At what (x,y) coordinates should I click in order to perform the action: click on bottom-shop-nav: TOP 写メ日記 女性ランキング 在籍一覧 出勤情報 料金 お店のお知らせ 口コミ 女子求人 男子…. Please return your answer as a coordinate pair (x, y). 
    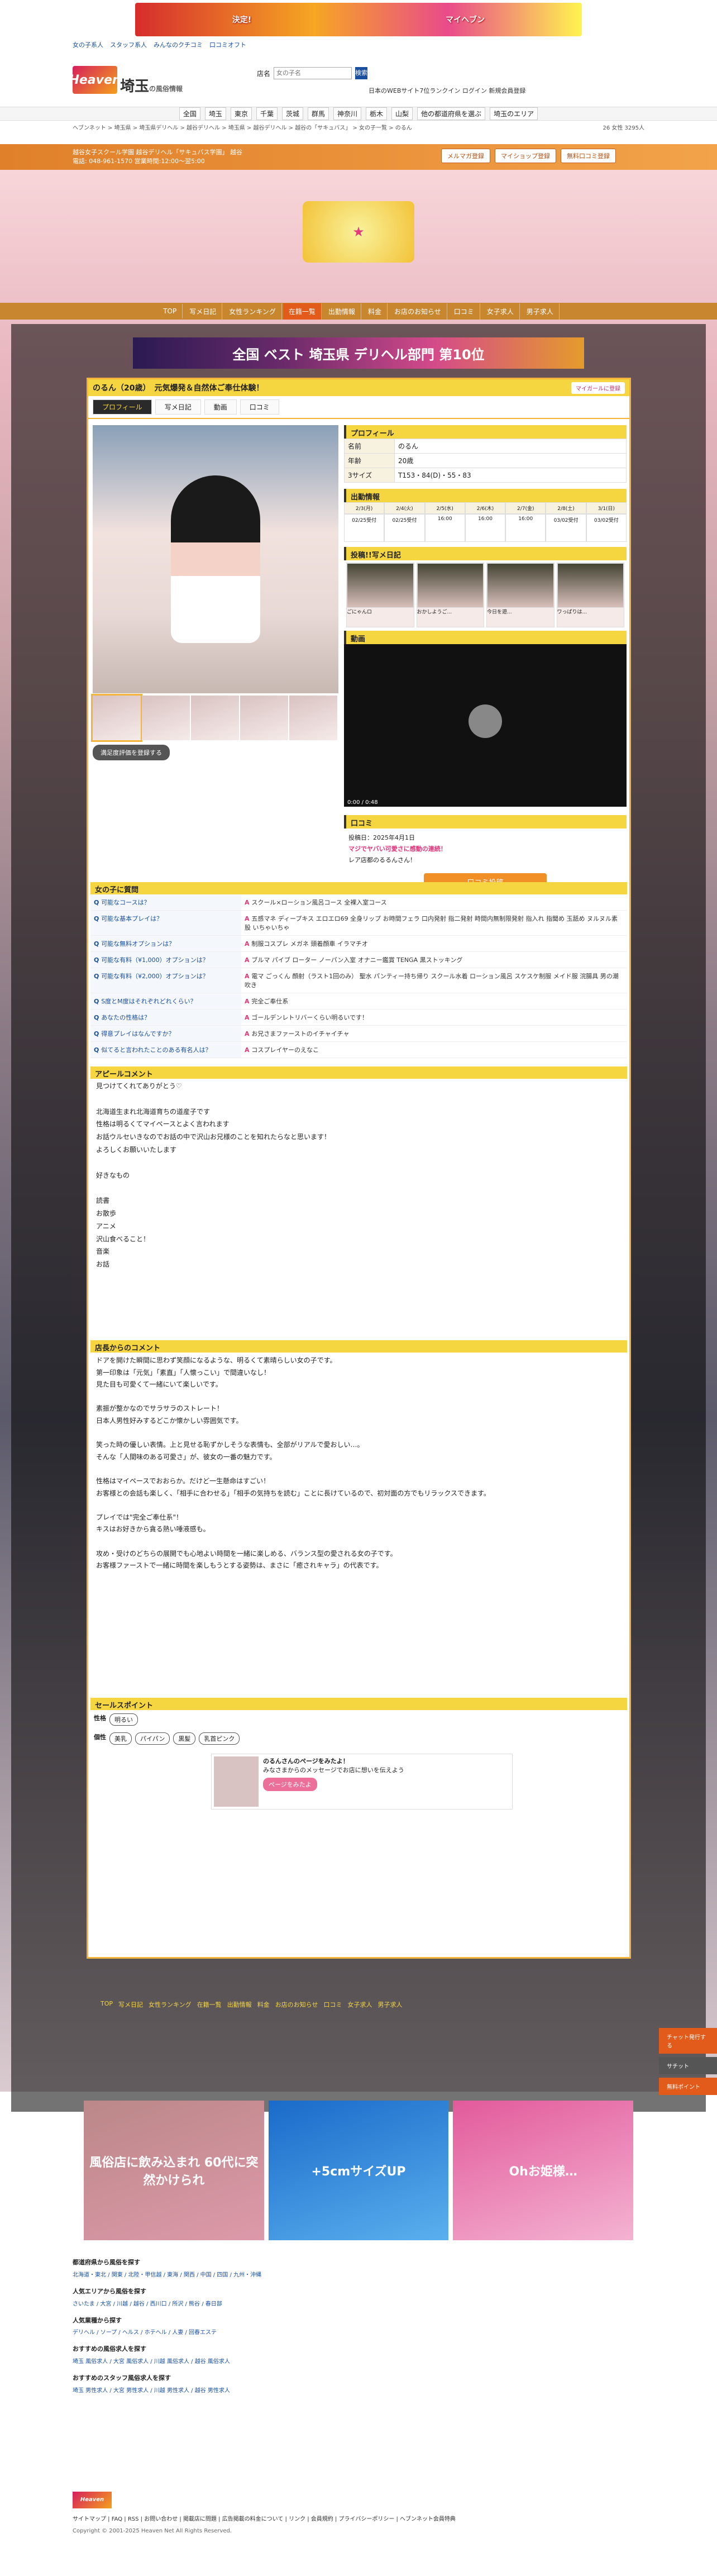
    Looking at the image, I should click on (358, 2004).